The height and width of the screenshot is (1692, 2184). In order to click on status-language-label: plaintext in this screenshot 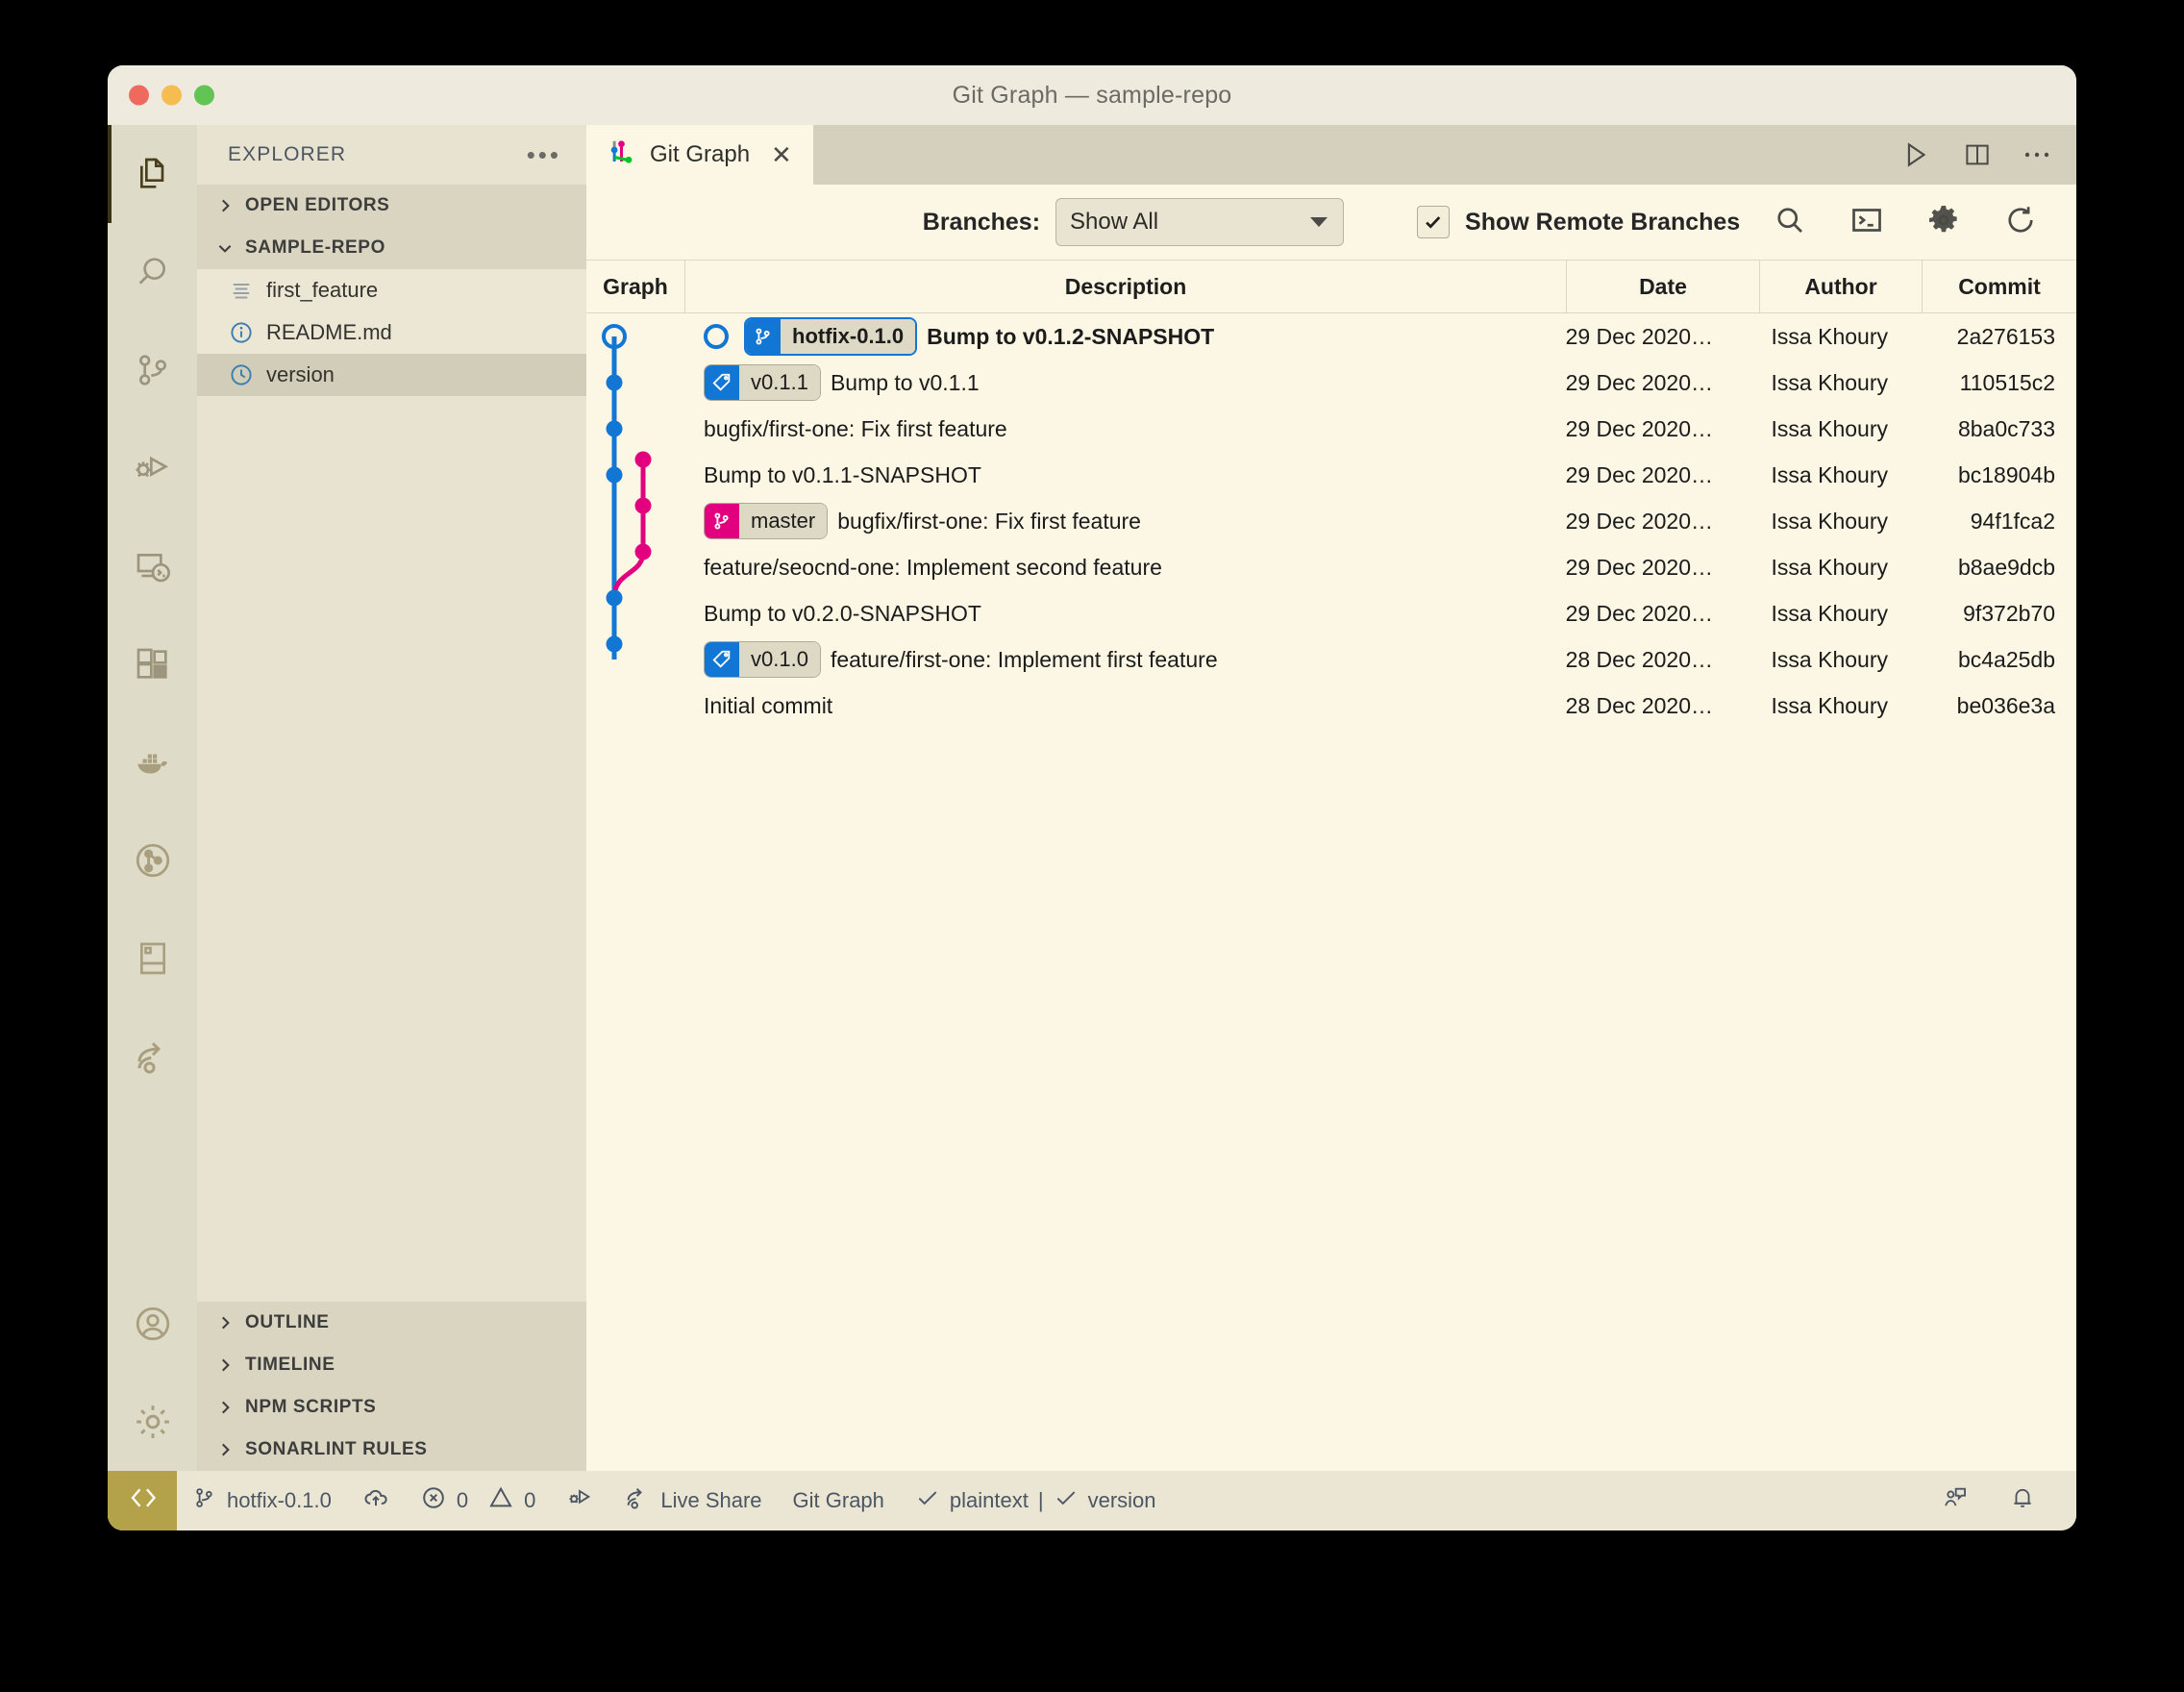, I will do `click(989, 1500)`.